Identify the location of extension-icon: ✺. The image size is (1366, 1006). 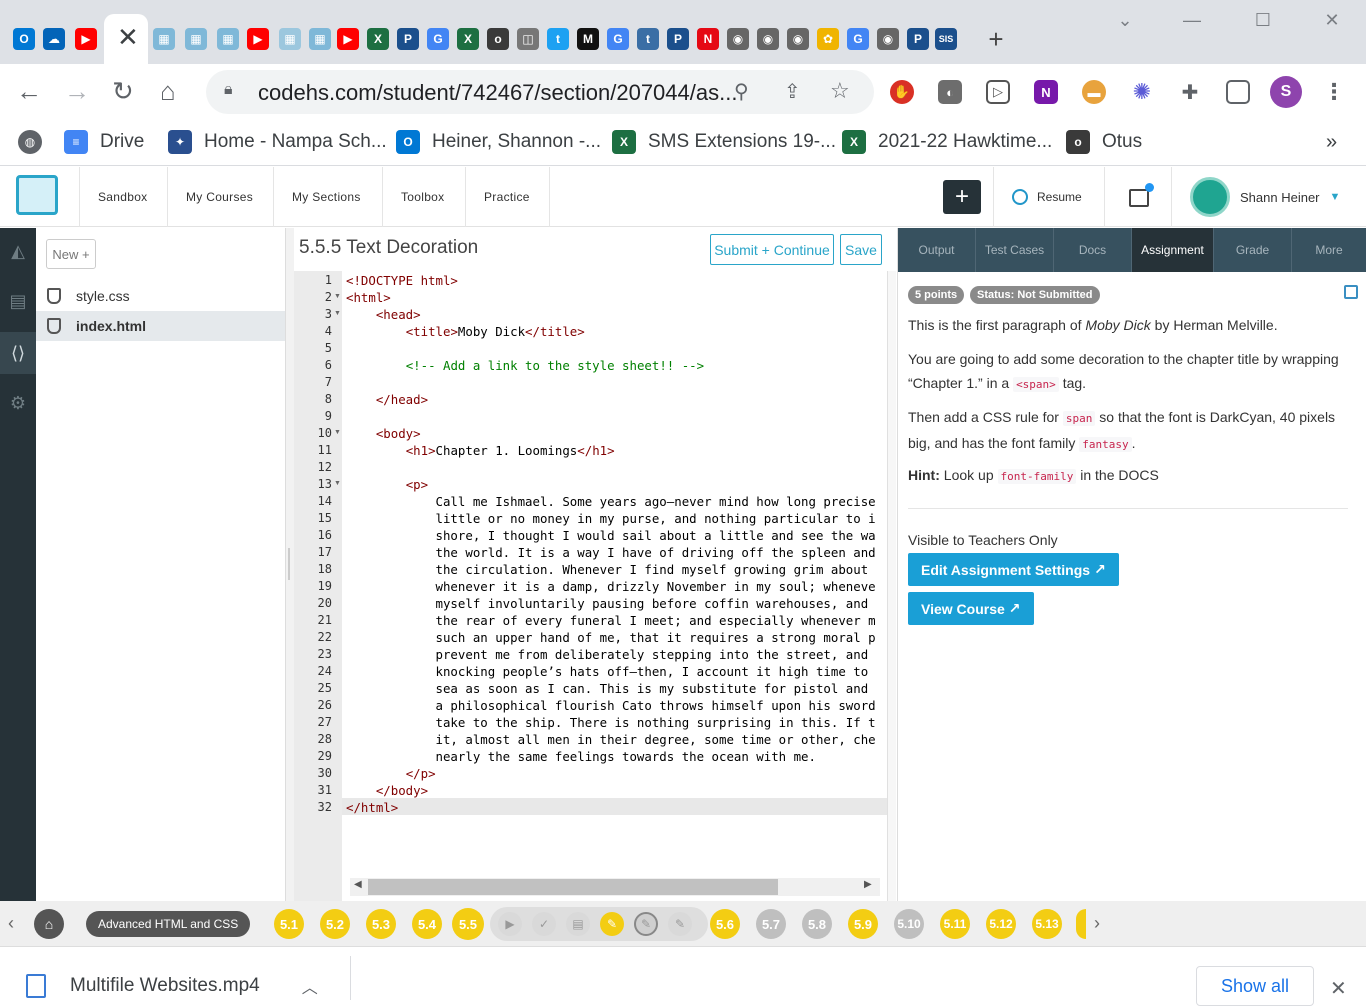
(1142, 91).